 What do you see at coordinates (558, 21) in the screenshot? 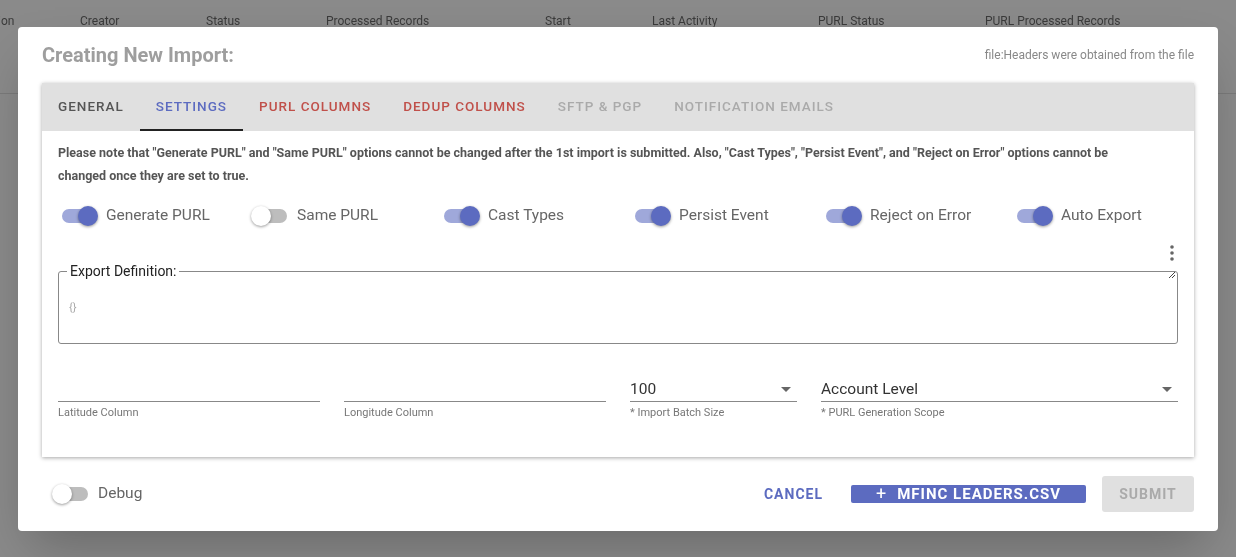
I see `column-header: Start` at bounding box center [558, 21].